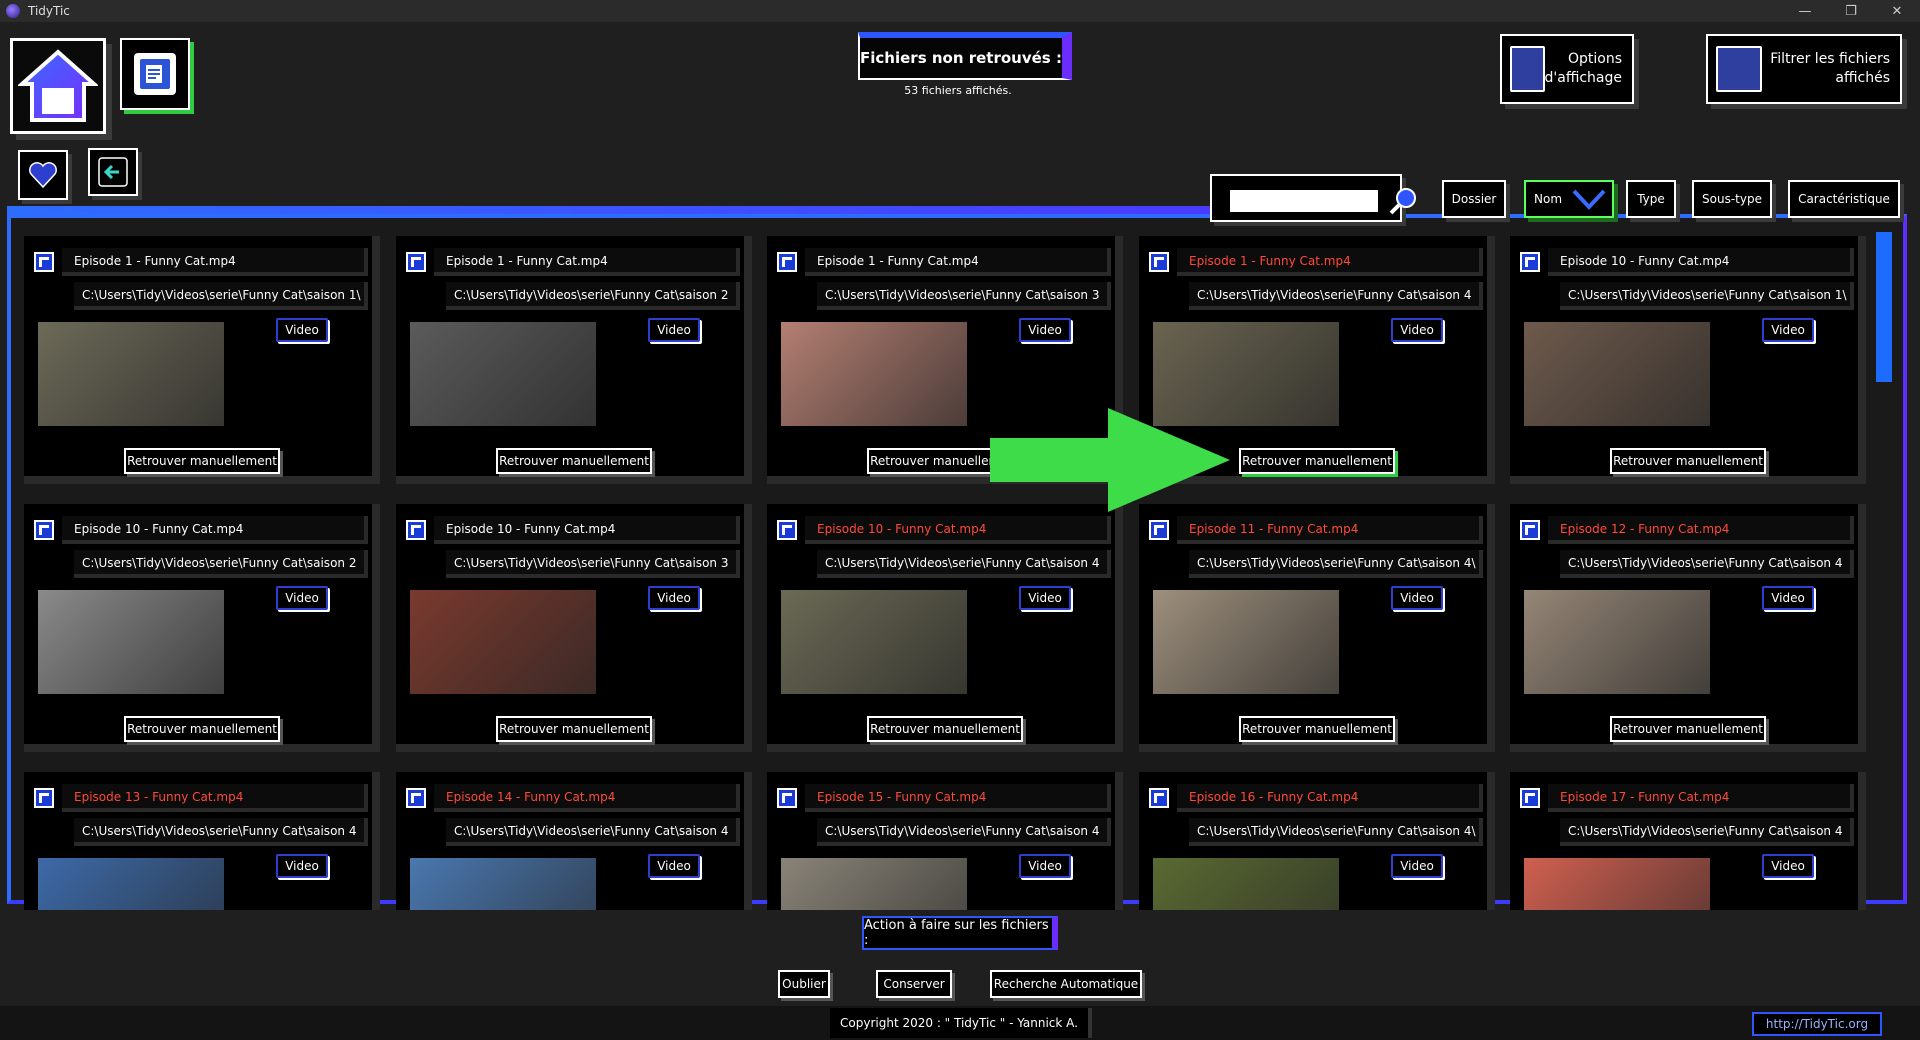  I want to click on back-button, so click(113, 172).